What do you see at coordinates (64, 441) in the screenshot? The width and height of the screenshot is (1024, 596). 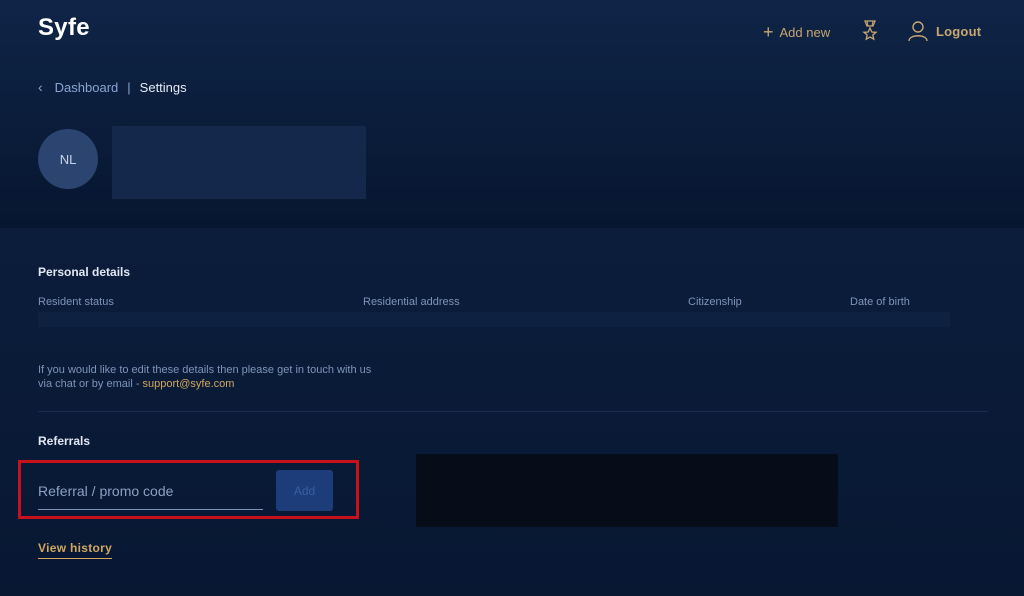 I see `referrals-title: Referrals` at bounding box center [64, 441].